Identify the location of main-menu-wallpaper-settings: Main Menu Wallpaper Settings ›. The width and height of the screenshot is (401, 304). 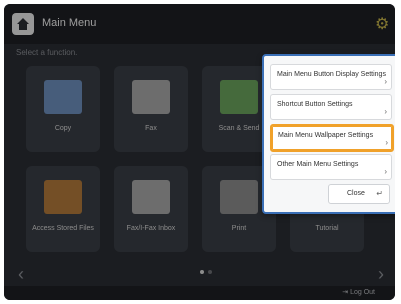
(332, 138).